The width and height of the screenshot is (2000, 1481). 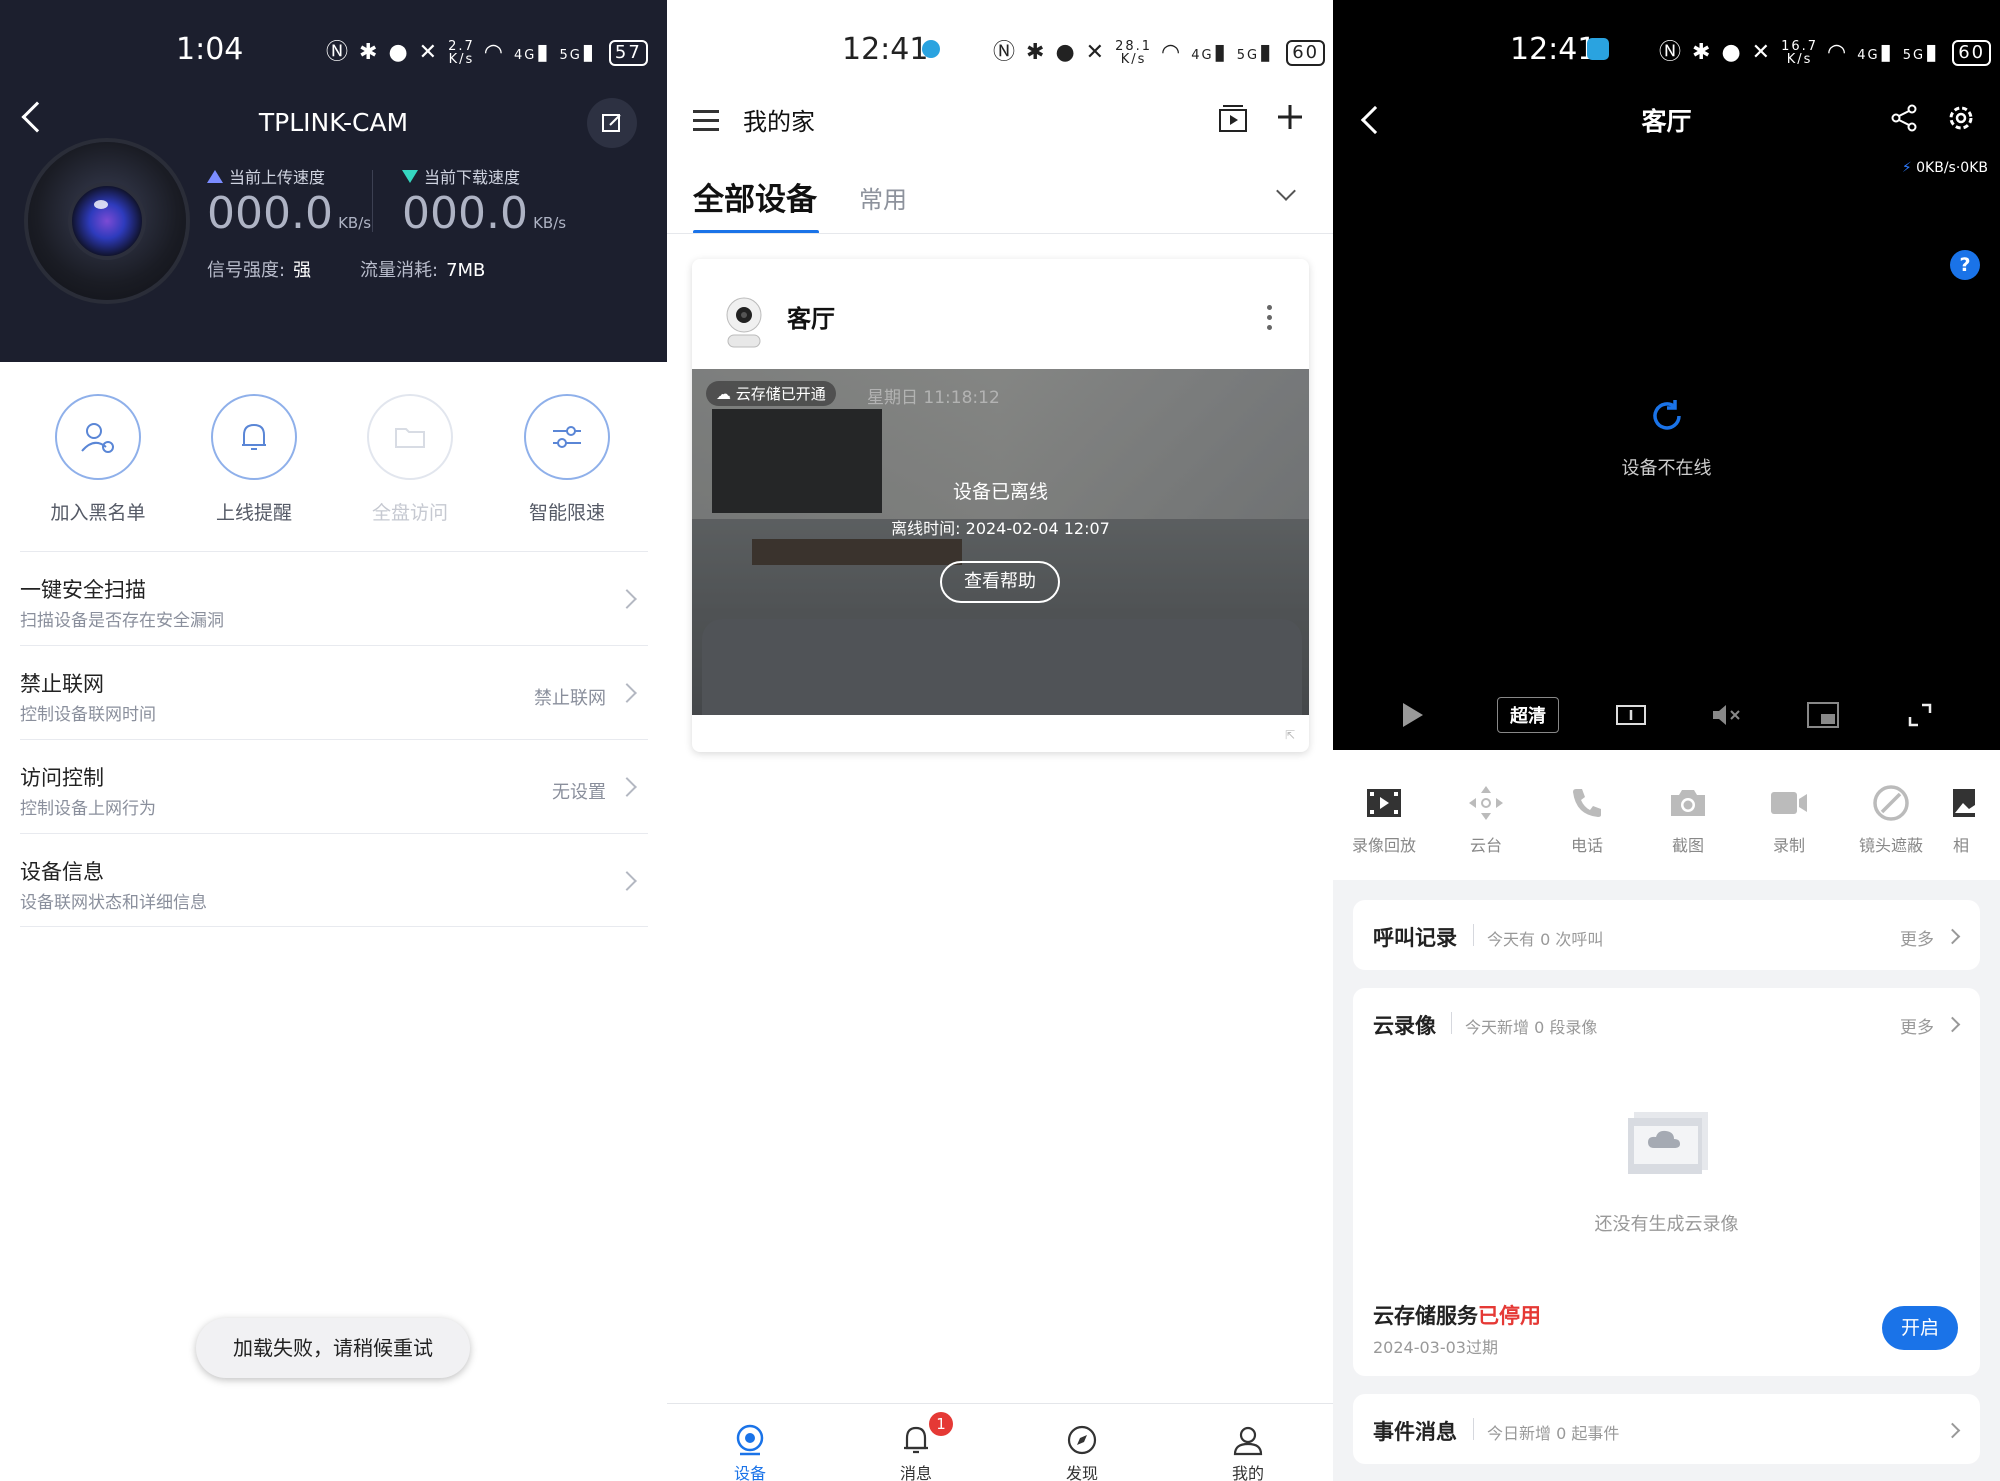 What do you see at coordinates (1891, 818) in the screenshot?
I see `fn-privacy-mask: 镜头遮蔽` at bounding box center [1891, 818].